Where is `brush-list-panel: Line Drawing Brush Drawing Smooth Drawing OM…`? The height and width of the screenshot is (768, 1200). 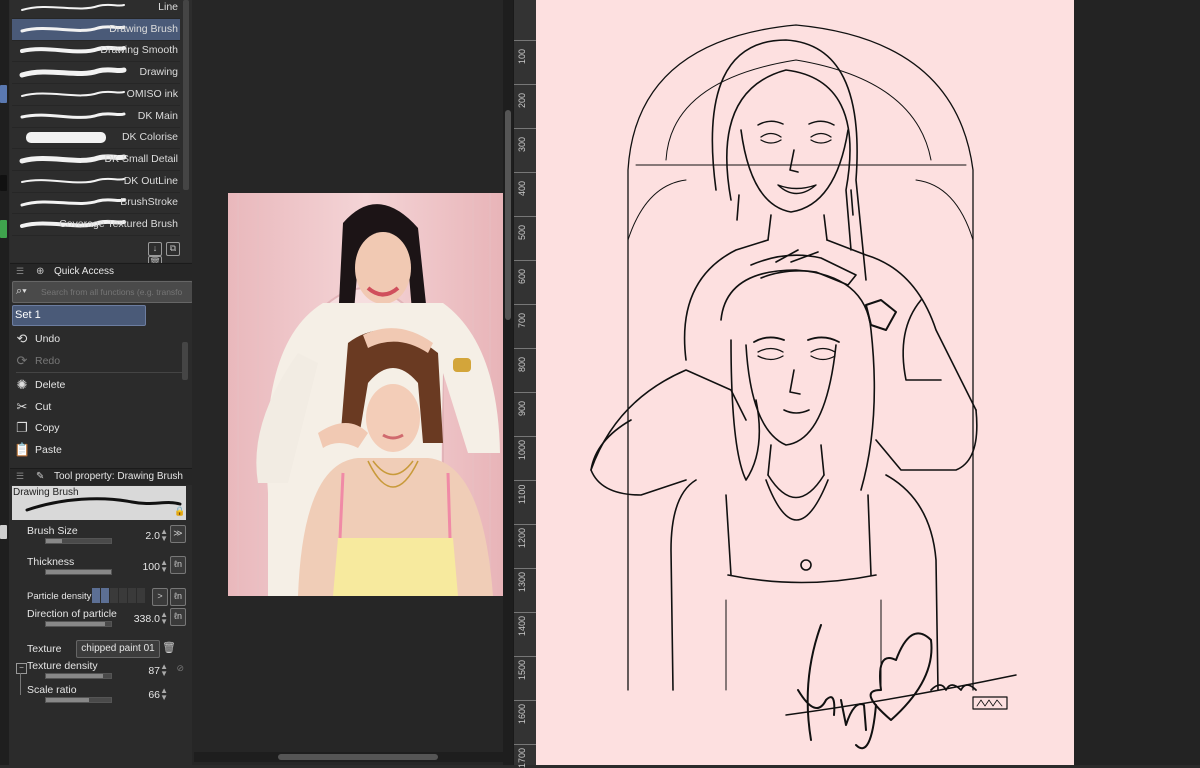
brush-list-panel: Line Drawing Brush Drawing Smooth Drawing OM… is located at coordinates (101, 135).